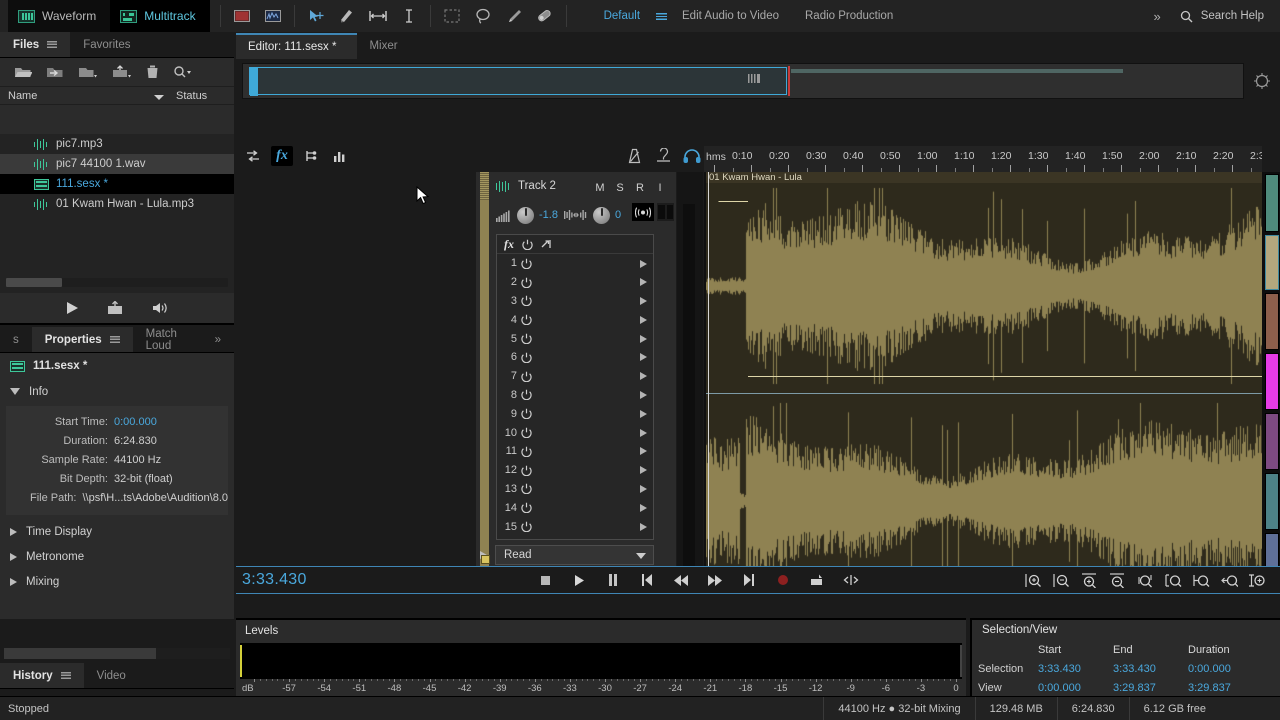 The width and height of the screenshot is (1280, 720). Describe the element at coordinates (347, 16) in the screenshot. I see `razor-tool-icon` at that location.